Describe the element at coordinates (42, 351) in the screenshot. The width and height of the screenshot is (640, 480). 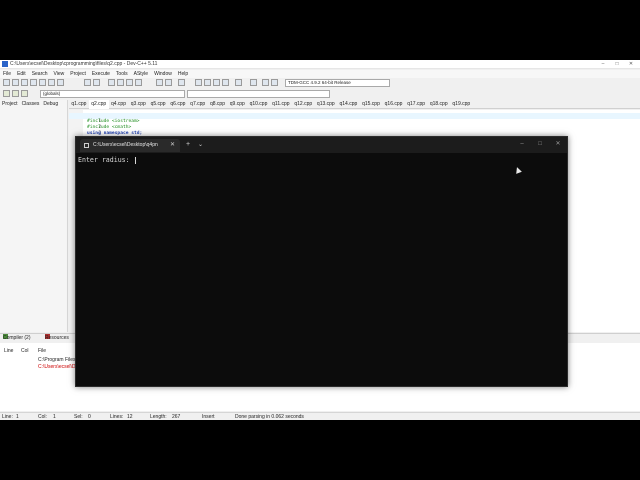
I see `header-file: File` at that location.